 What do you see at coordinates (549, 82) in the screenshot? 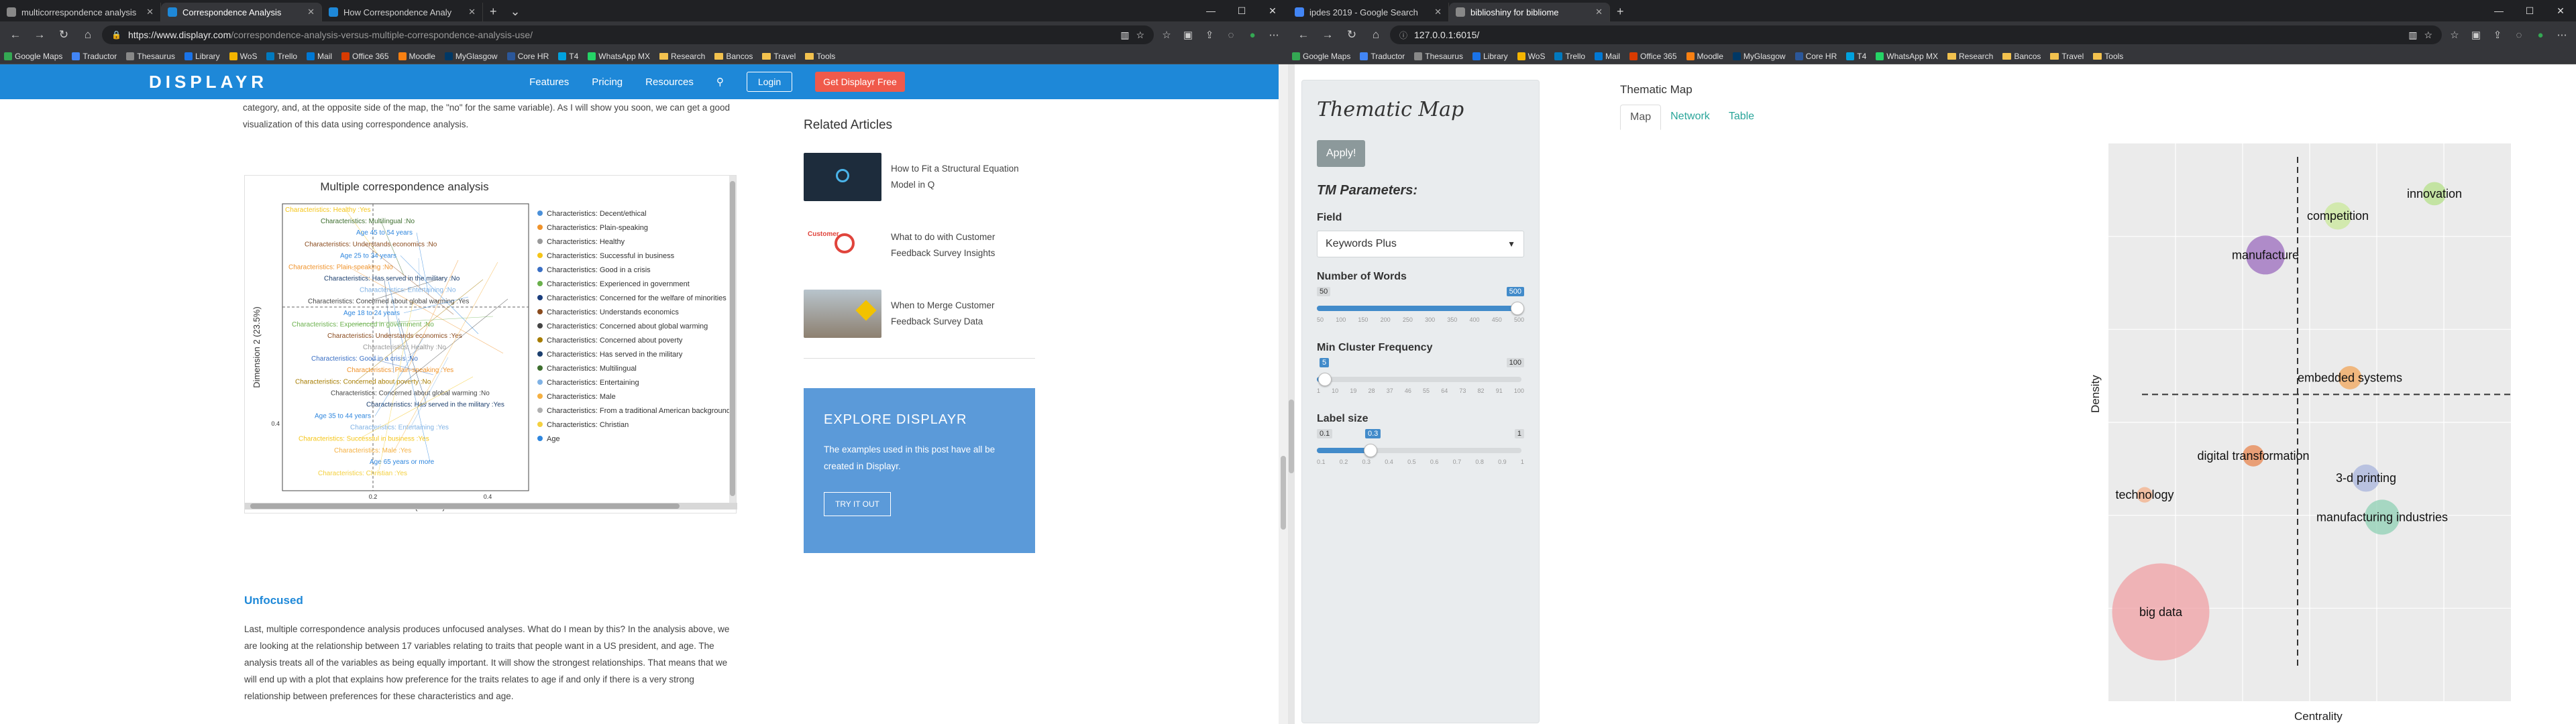
I see `nav-features: Features` at bounding box center [549, 82].